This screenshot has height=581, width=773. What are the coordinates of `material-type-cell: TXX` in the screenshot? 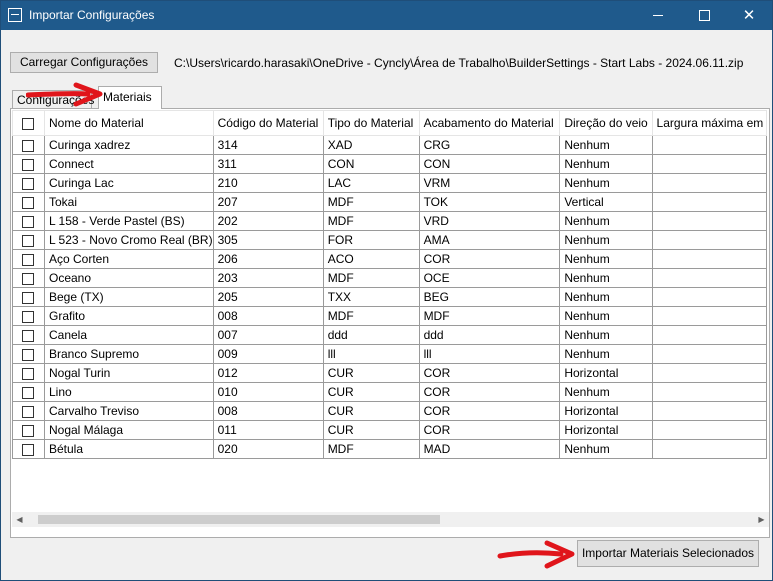 It's located at (371, 297).